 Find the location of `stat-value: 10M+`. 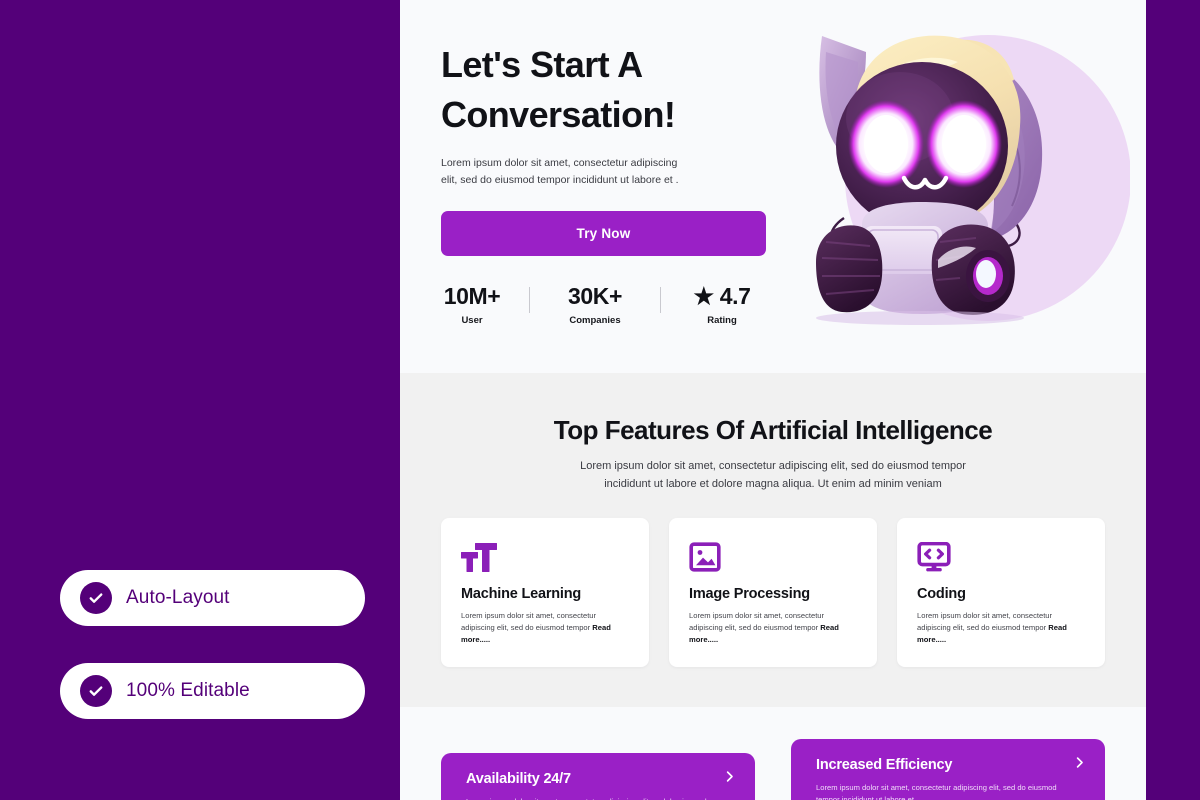

stat-value: 10M+ is located at coordinates (472, 296).